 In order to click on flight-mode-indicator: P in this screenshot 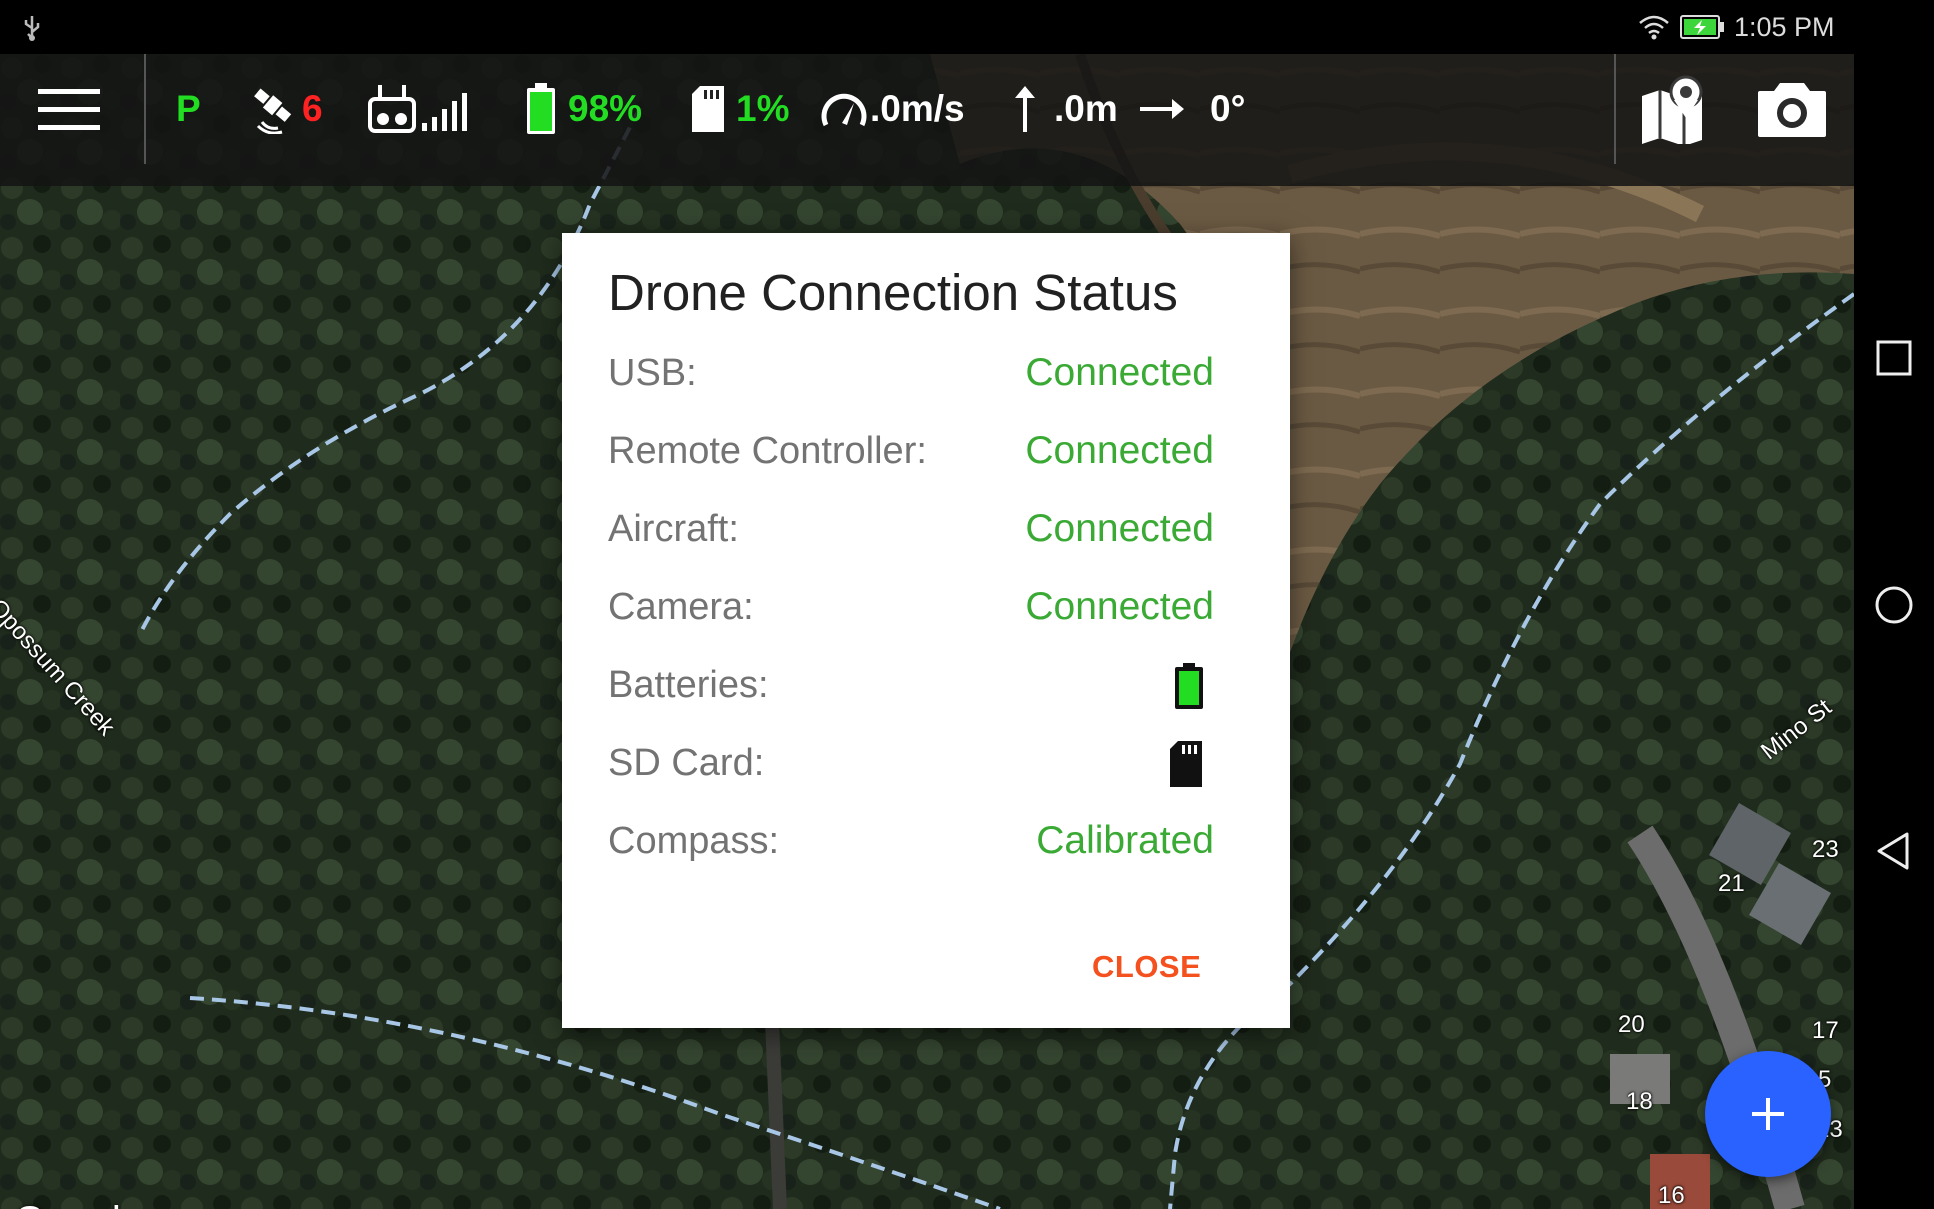, I will do `click(188, 109)`.